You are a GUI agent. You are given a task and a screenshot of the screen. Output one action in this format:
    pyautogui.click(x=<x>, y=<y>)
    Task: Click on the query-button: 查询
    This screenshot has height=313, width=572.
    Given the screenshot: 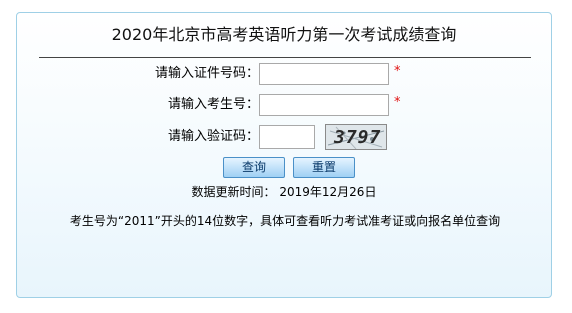 What is the action you would take?
    pyautogui.click(x=254, y=167)
    